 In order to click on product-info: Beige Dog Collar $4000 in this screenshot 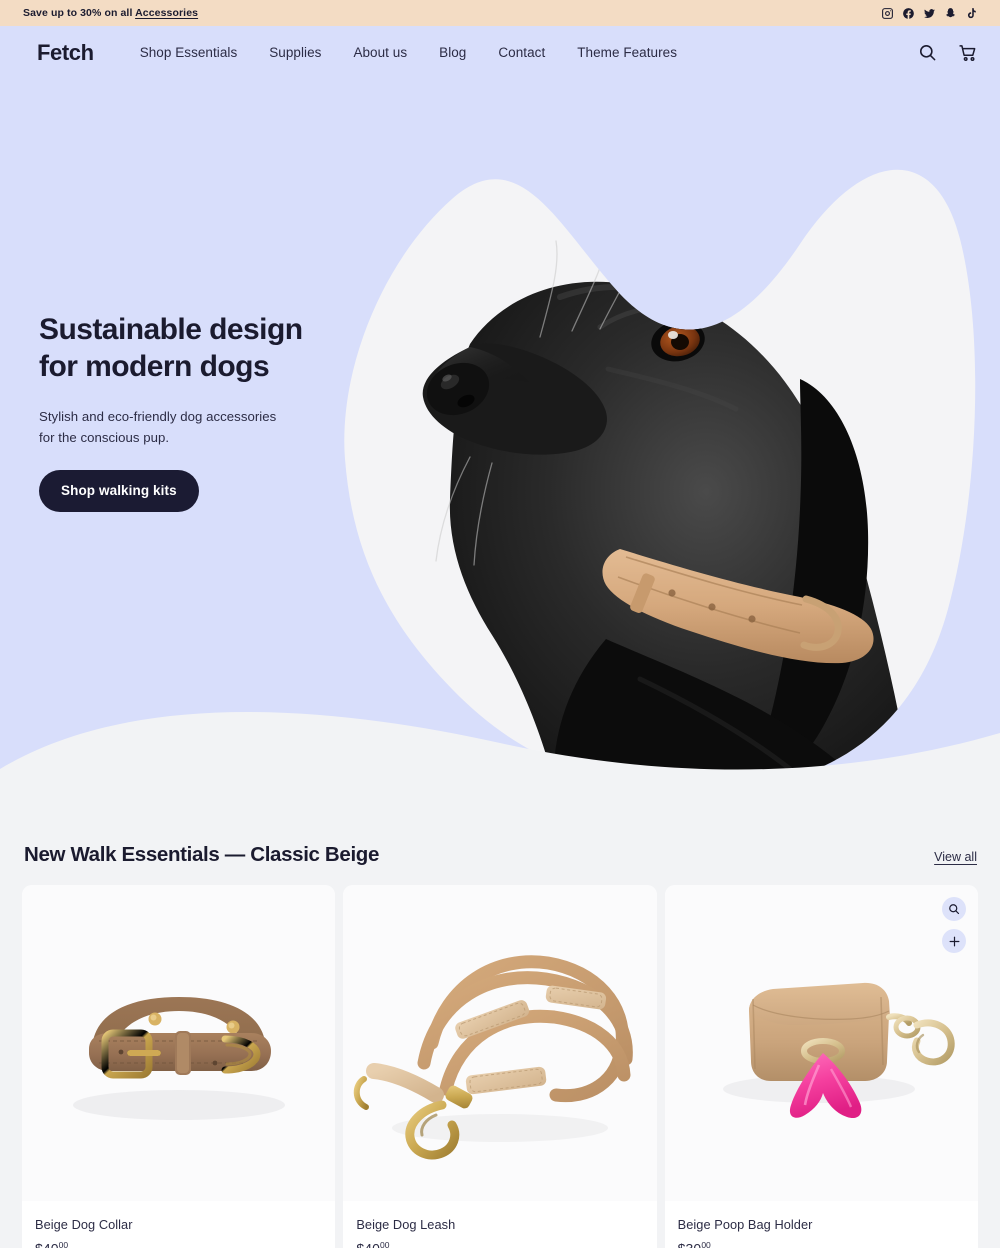, I will do `click(179, 1224)`.